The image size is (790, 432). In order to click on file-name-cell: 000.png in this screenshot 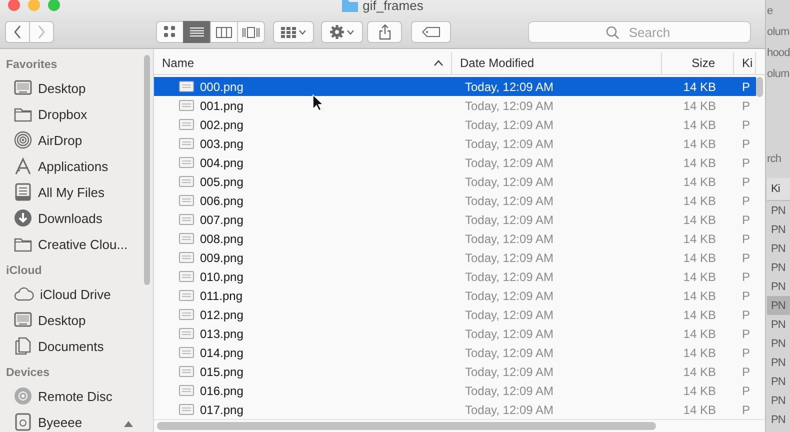, I will do `click(303, 86)`.